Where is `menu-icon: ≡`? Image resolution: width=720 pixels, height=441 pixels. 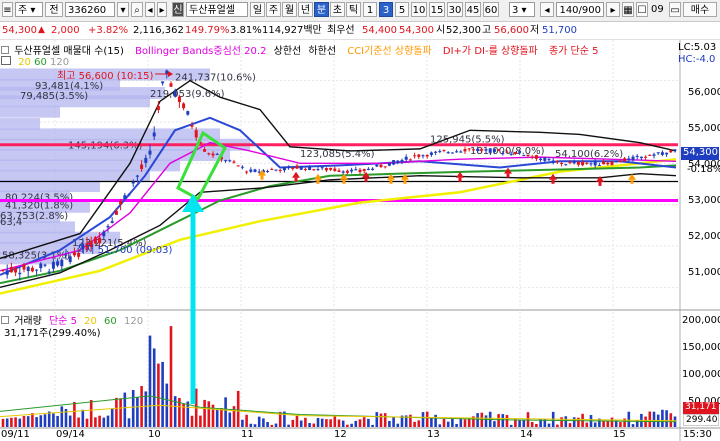
menu-icon: ≡ is located at coordinates (7, 9).